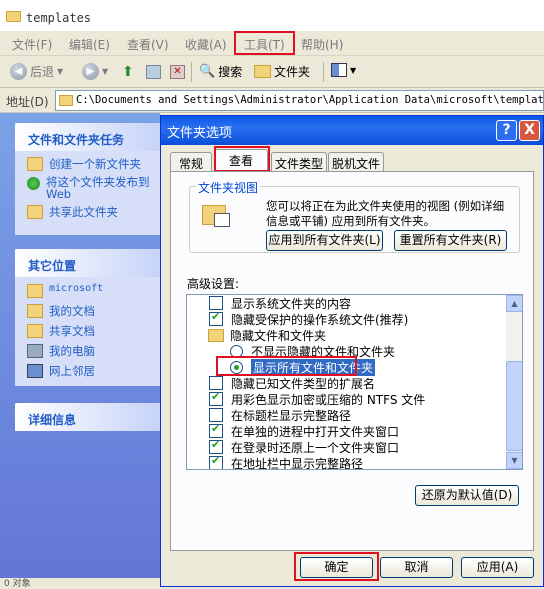 The width and height of the screenshot is (544, 589). I want to click on details-panel: 详细信息, so click(87, 417).